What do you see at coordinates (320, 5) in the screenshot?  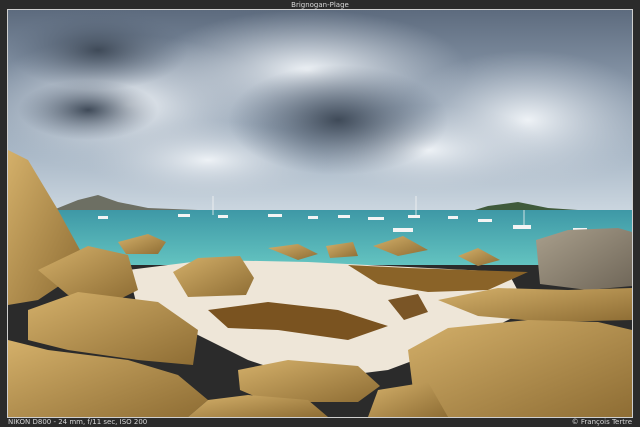 I see `photo-title: Brignogan-Plage` at bounding box center [320, 5].